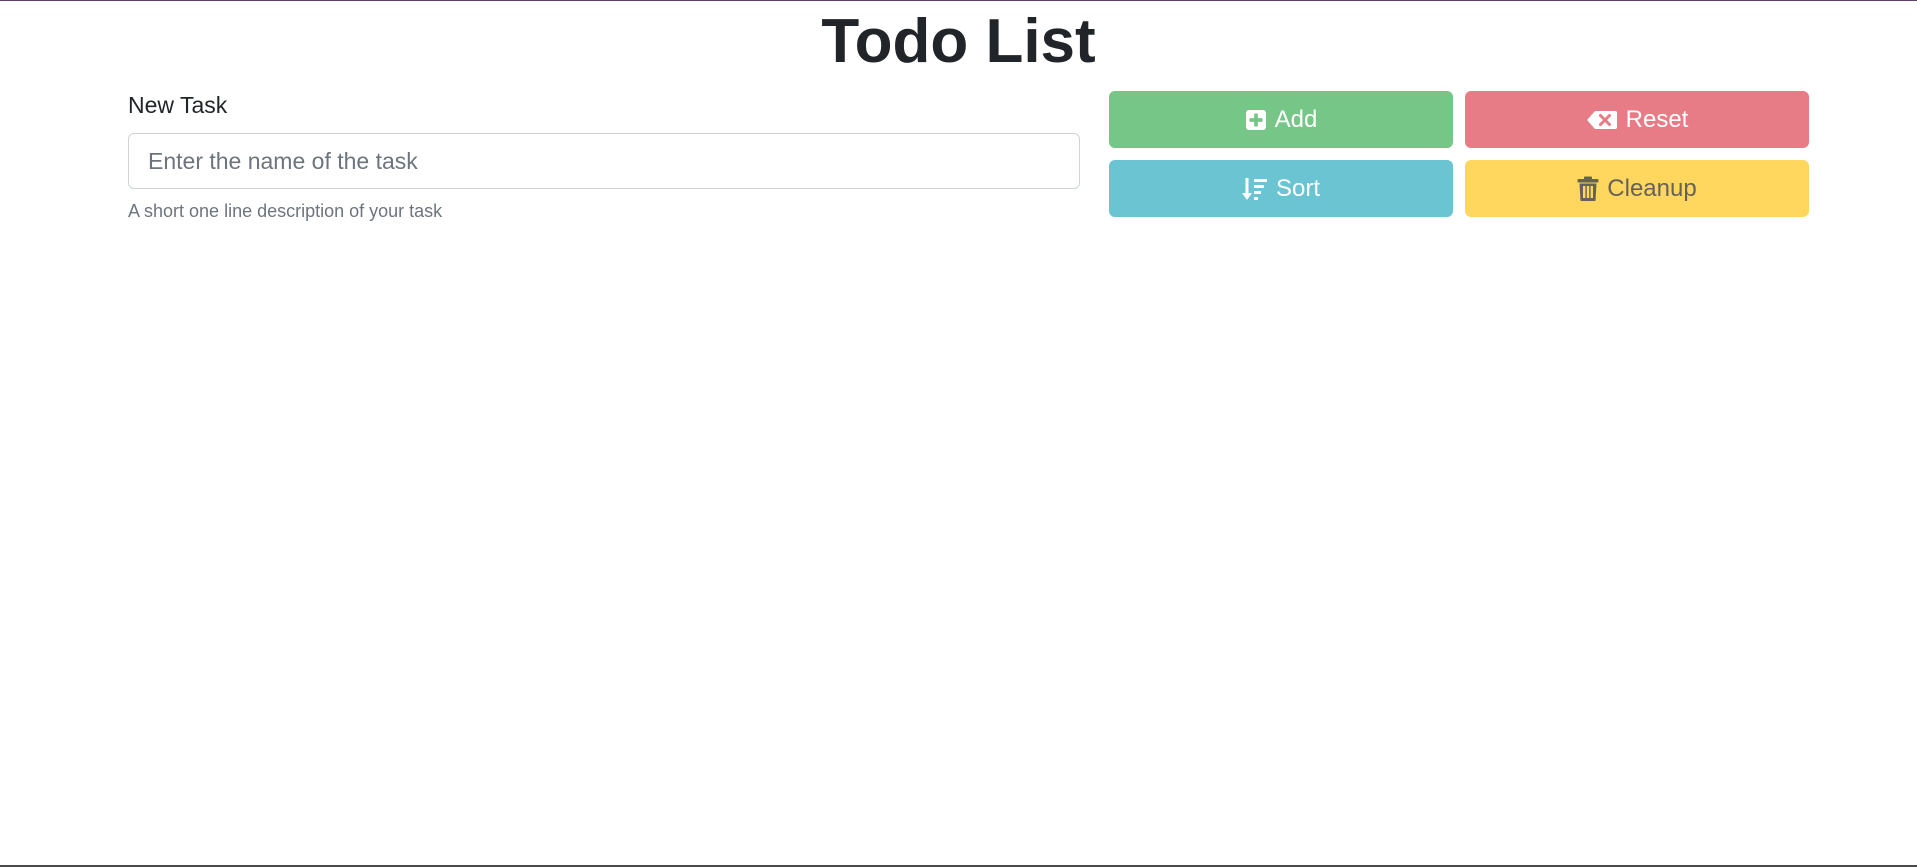 The height and width of the screenshot is (867, 1917). I want to click on reset-button-label: Reset, so click(1657, 119).